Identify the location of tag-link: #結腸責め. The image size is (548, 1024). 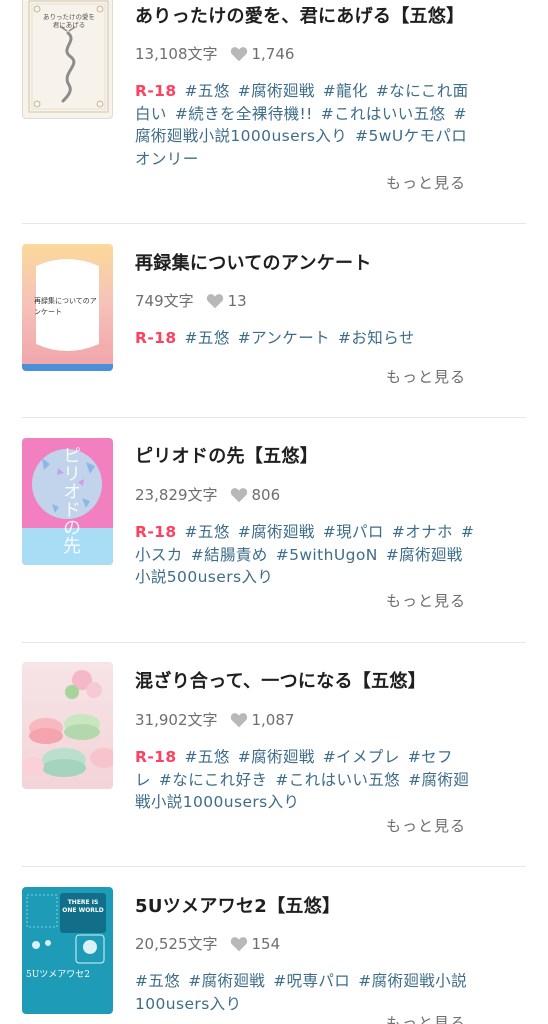
(229, 555).